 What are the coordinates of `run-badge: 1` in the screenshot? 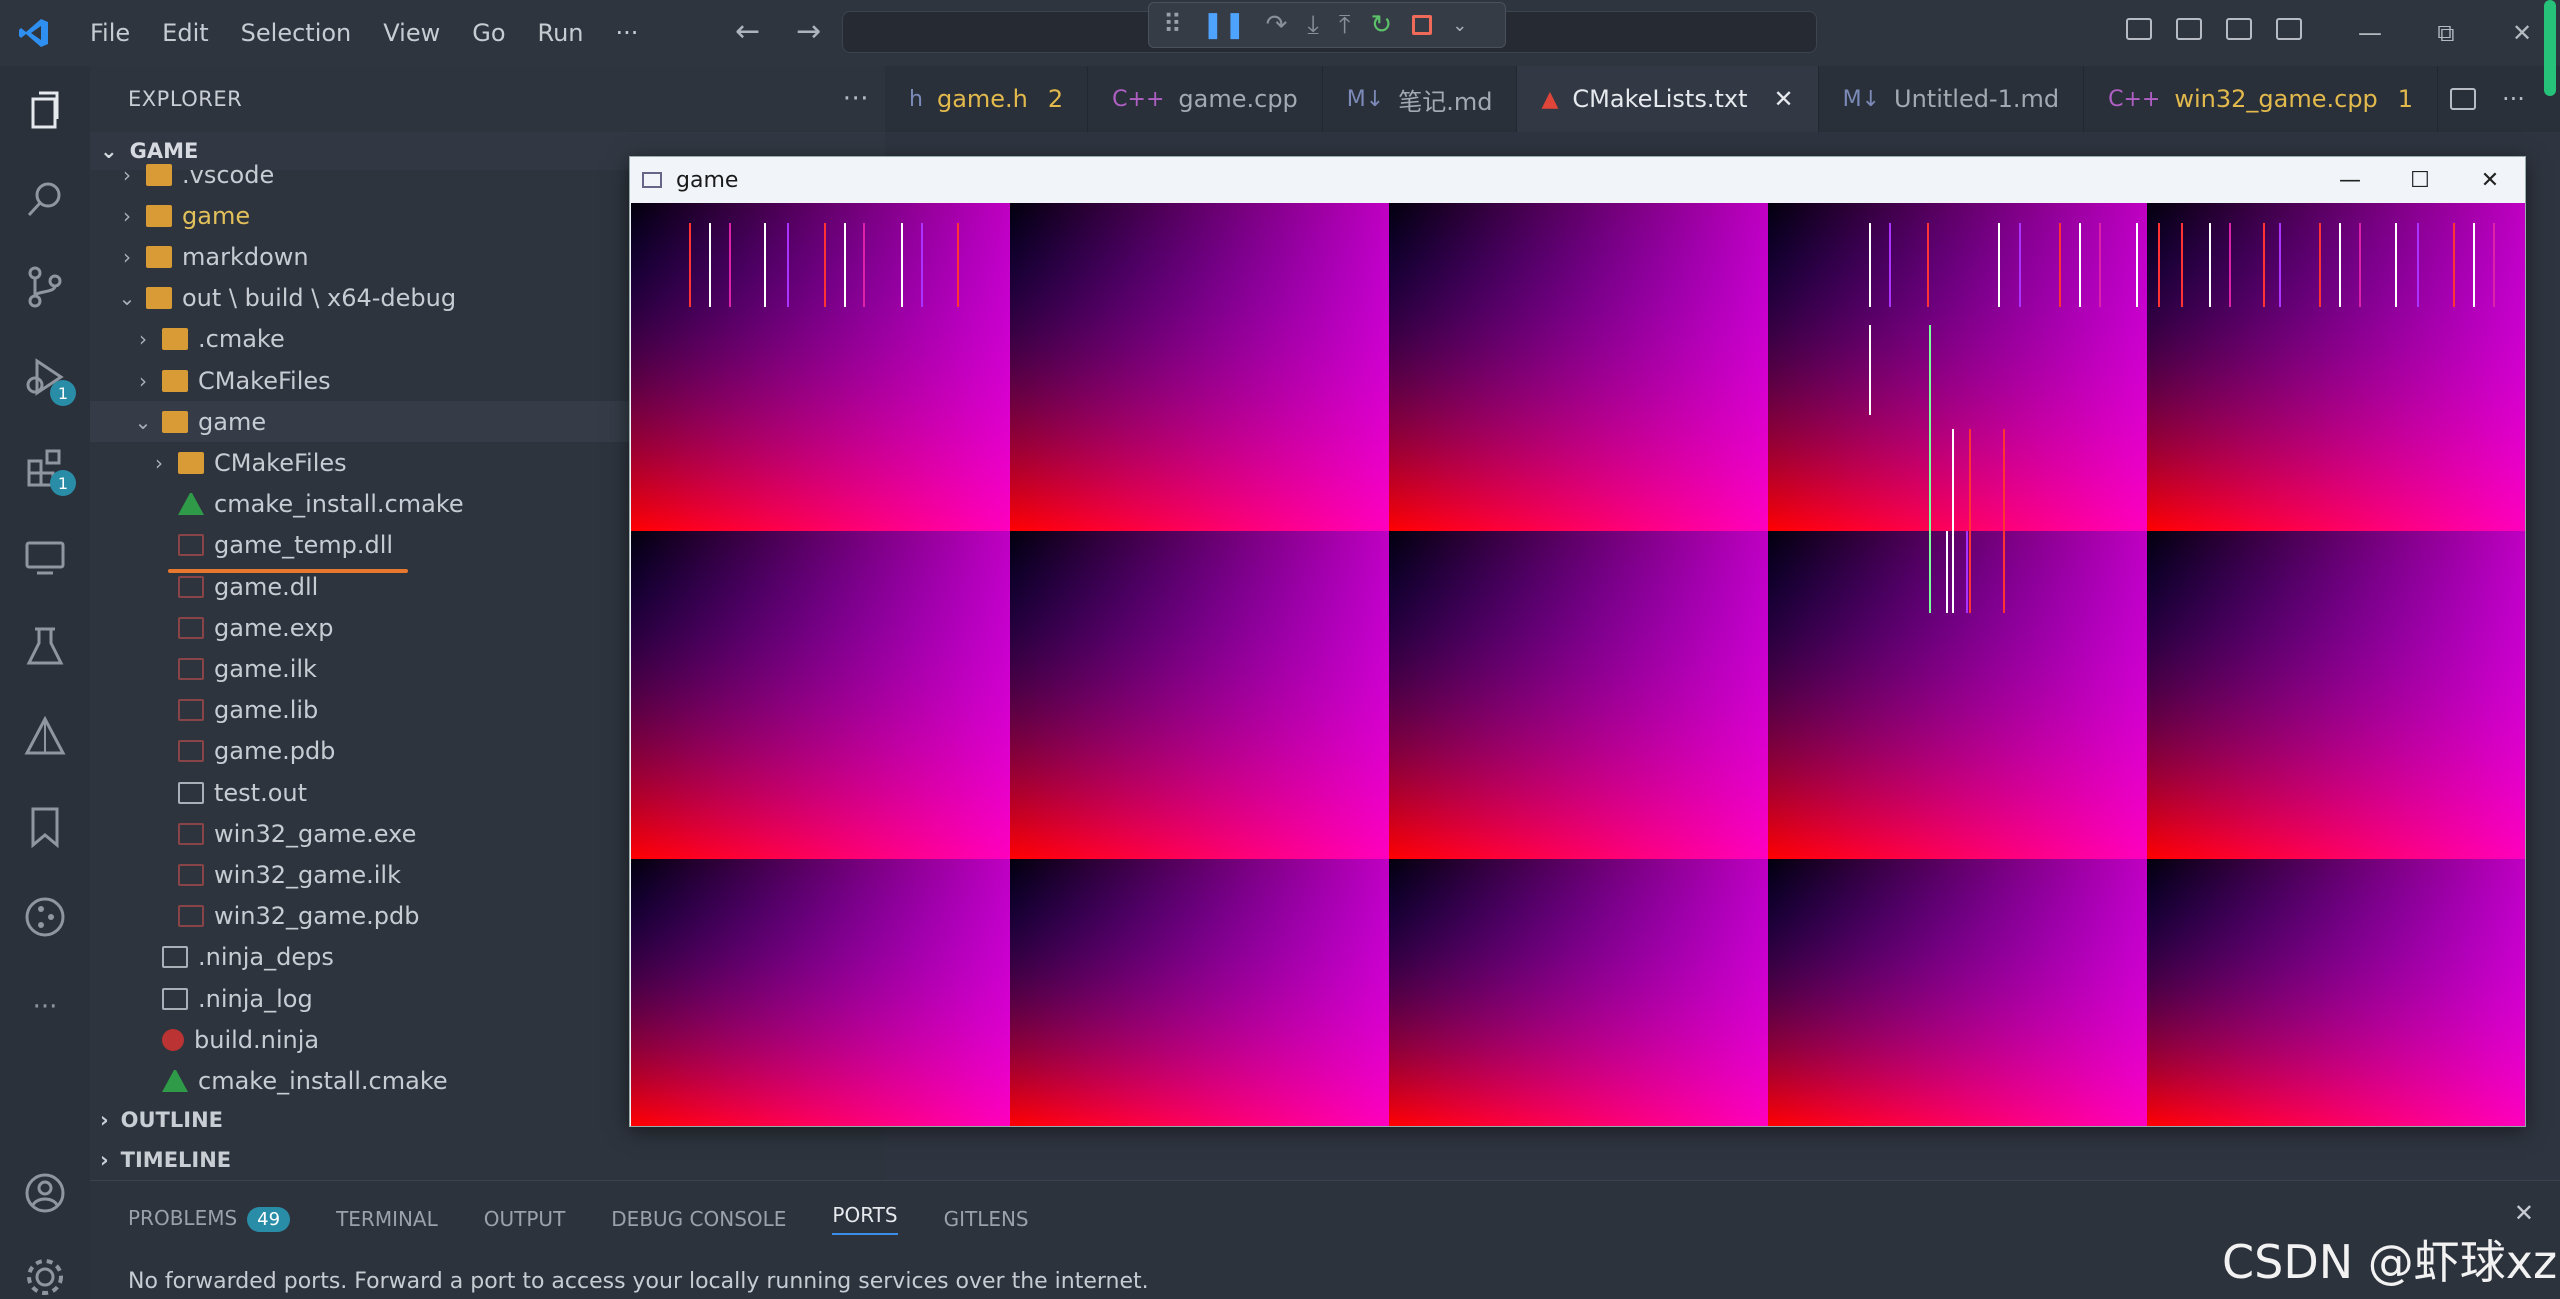 It's located at (63, 393).